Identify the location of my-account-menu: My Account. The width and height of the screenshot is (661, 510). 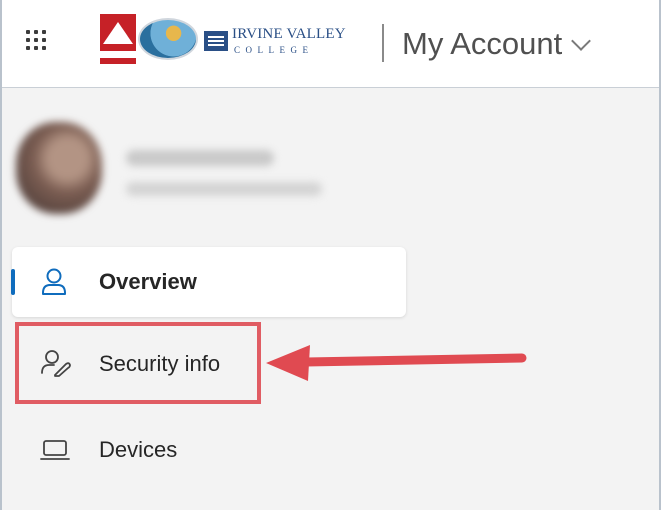
(497, 44).